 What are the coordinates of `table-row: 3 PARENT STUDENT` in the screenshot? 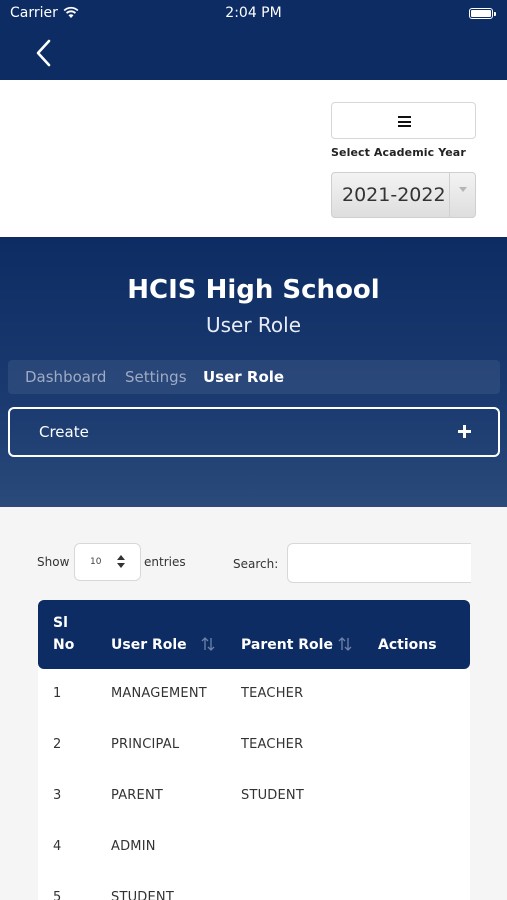 It's located at (254, 813).